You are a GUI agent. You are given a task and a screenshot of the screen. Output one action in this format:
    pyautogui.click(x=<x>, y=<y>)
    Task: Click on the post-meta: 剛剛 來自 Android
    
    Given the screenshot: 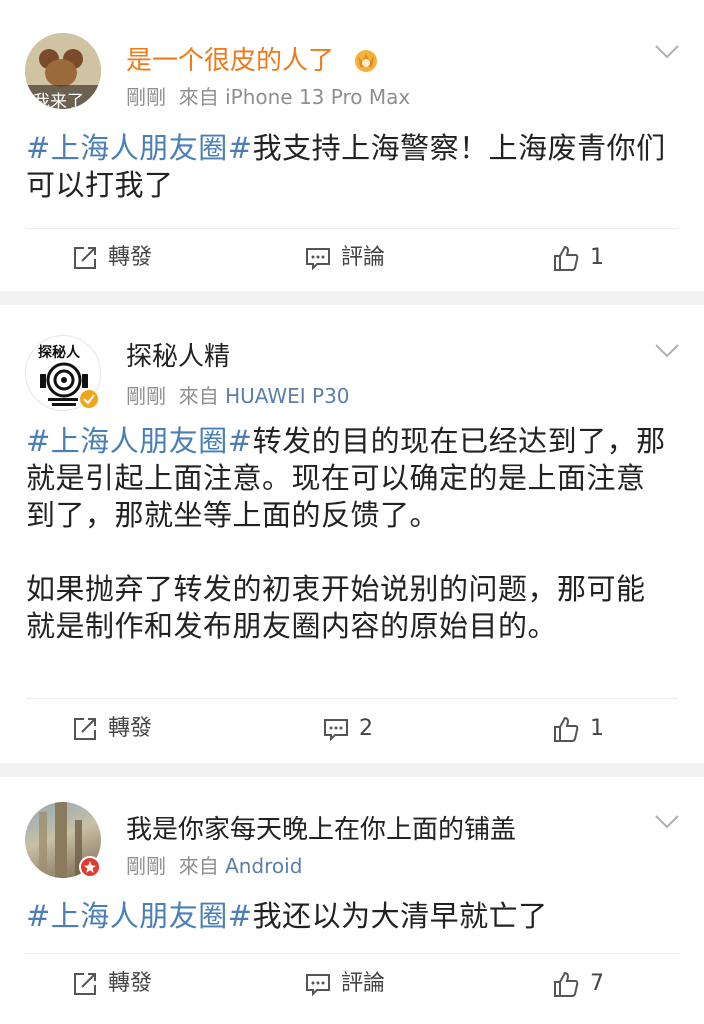 What is the action you would take?
    pyautogui.click(x=214, y=866)
    